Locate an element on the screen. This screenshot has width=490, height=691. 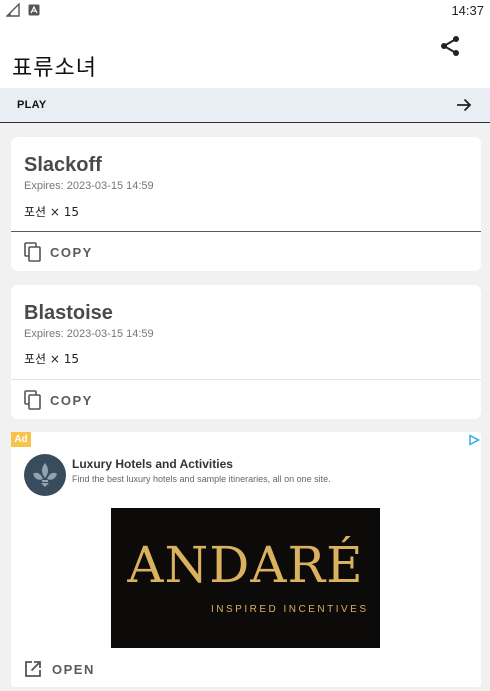
coupon-title: Slackoff is located at coordinates (63, 165).